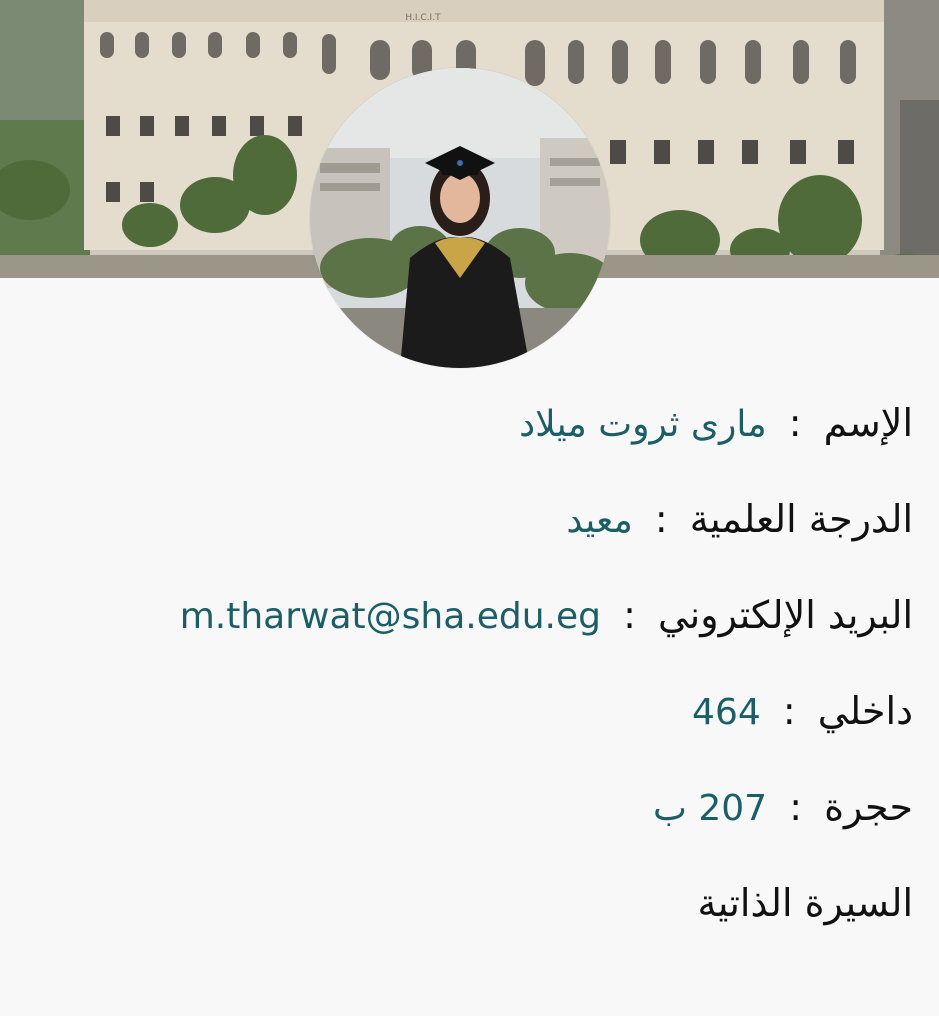  What do you see at coordinates (473, 436) in the screenshot?
I see `name-row: الإسم : مارى ثروت ميلاد` at bounding box center [473, 436].